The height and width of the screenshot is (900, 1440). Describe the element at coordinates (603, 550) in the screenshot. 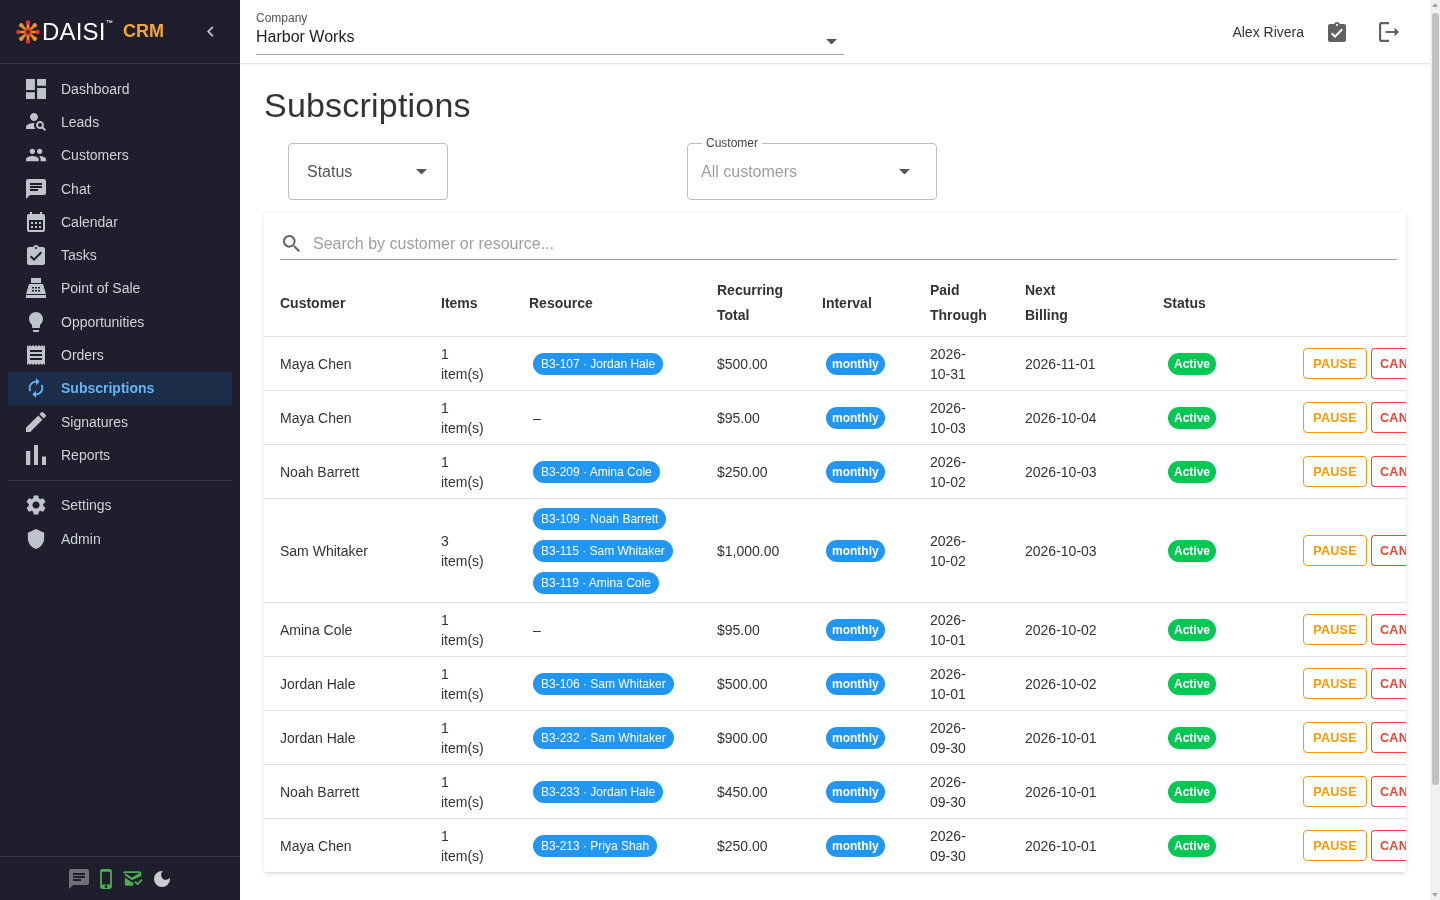

I see `resource-chip: B3-115 · Sam Whitaker` at that location.